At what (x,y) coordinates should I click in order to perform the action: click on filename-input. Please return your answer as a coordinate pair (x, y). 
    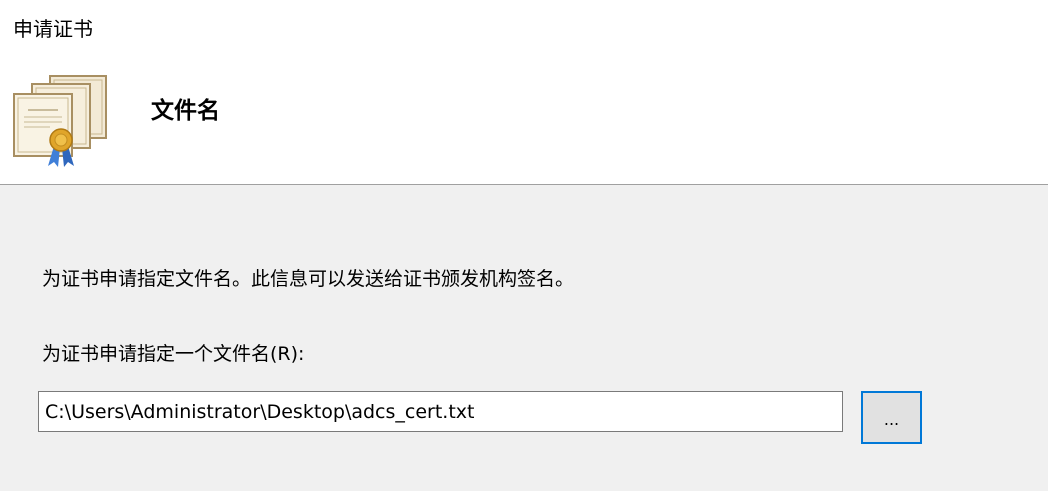
    Looking at the image, I should click on (440, 411).